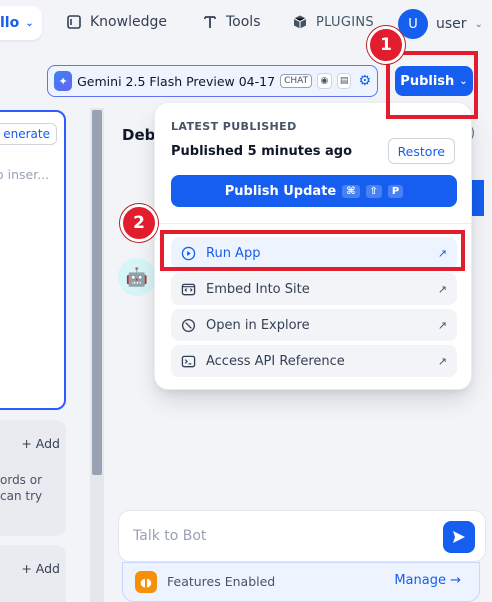 This screenshot has height=602, width=492. Describe the element at coordinates (427, 580) in the screenshot. I see `manage-link: Manage →` at that location.